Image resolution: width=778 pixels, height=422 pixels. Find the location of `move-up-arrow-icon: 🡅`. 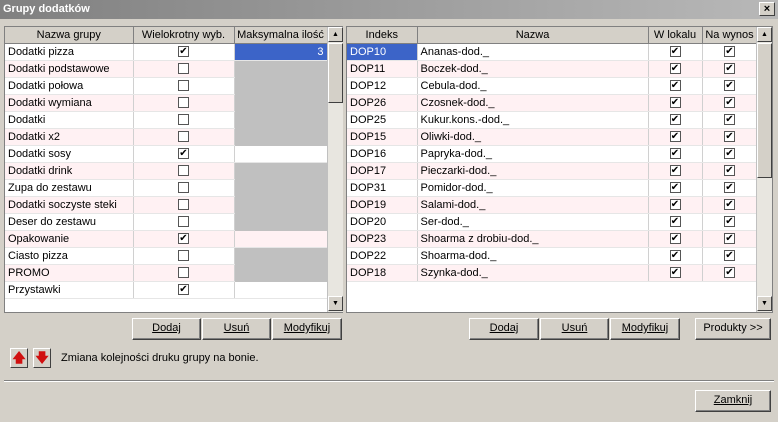

move-up-arrow-icon: 🡅 is located at coordinates (19, 358).